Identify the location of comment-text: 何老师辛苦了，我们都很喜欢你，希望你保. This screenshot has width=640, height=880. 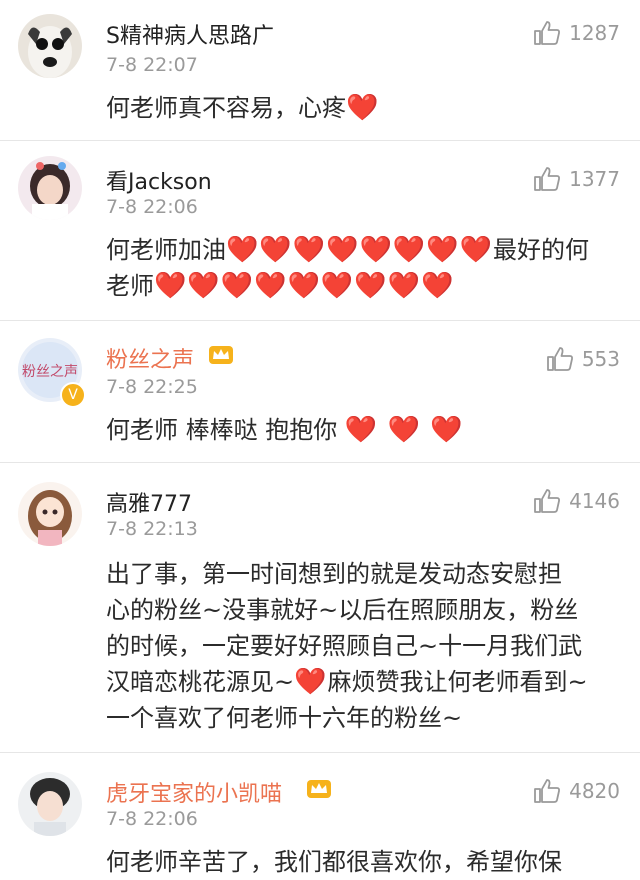
(366, 862).